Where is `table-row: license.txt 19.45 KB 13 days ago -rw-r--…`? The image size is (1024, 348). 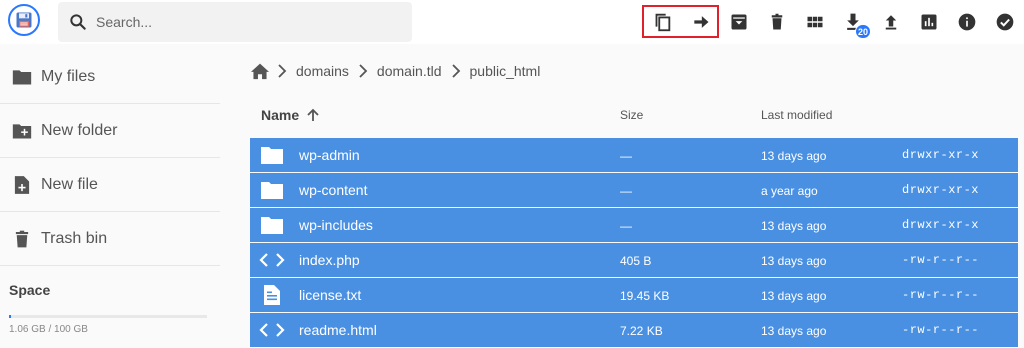 table-row: license.txt 19.45 KB 13 days ago -rw-r--… is located at coordinates (634, 295).